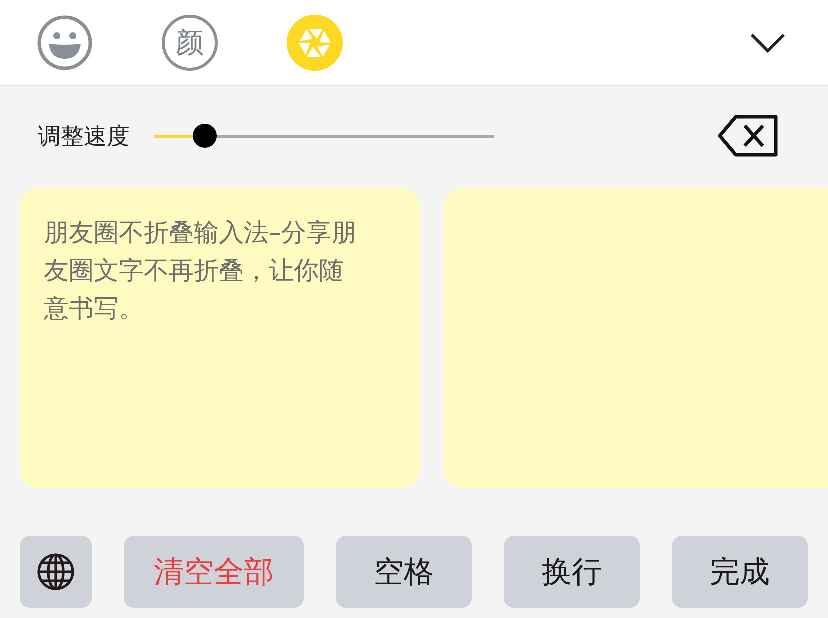 This screenshot has width=828, height=618. What do you see at coordinates (200, 233) in the screenshot?
I see `phrase-text-line: 朋友圈不折叠输入法–分享朋` at bounding box center [200, 233].